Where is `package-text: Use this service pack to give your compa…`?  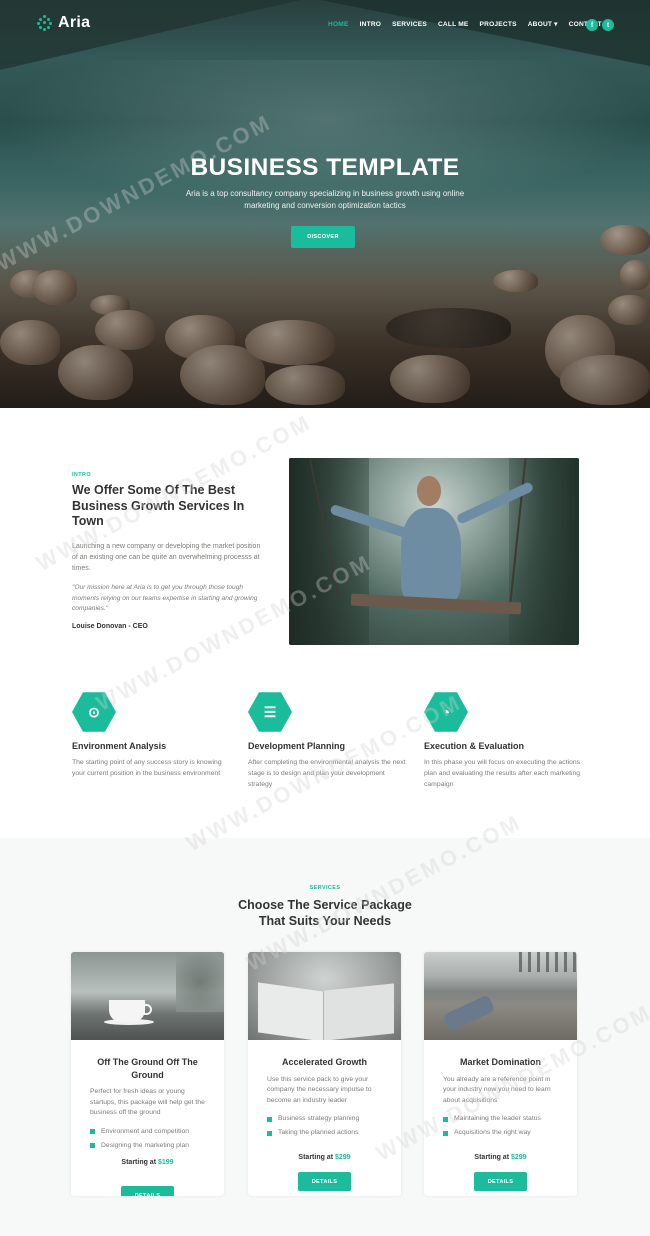 package-text: Use this service pack to give your compa… is located at coordinates (319, 1089).